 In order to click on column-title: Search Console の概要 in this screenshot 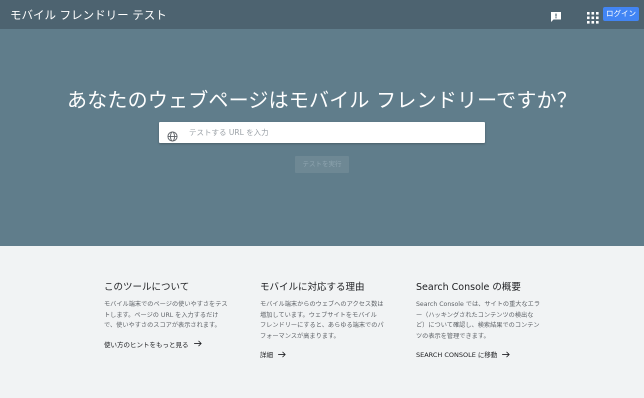, I will do `click(468, 287)`.